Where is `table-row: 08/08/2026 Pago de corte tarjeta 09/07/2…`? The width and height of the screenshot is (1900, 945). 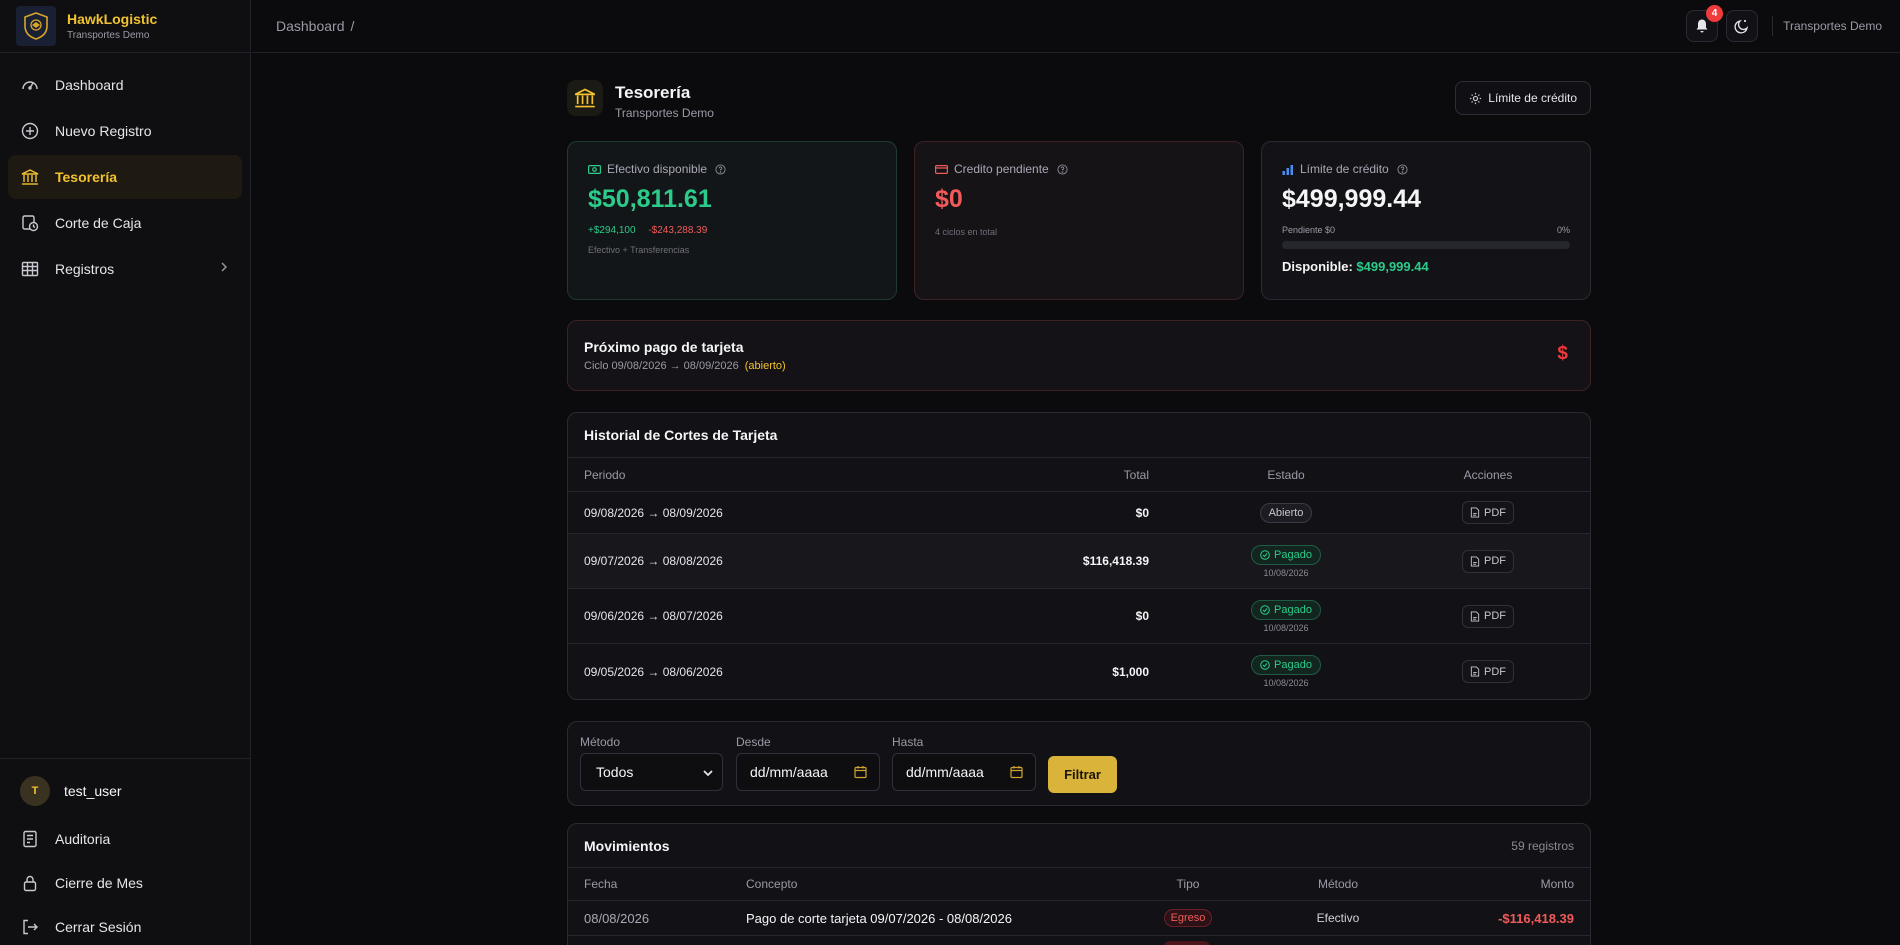
table-row: 08/08/2026 Pago de corte tarjeta 09/07/2… is located at coordinates (1079, 918).